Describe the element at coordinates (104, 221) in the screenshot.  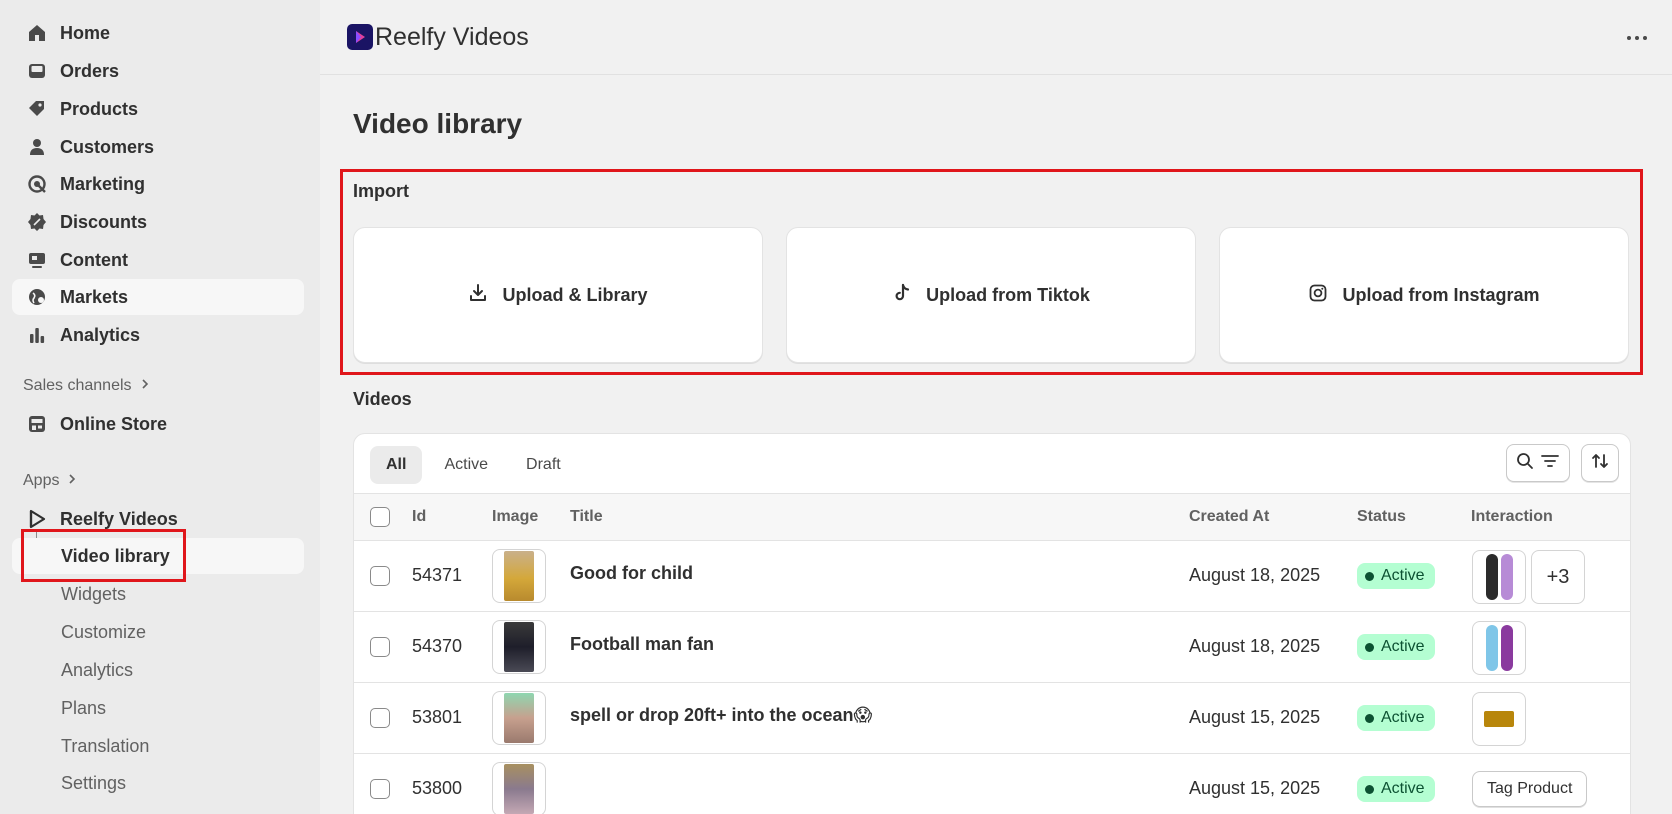
I see `sidebar-item-label: Discounts` at that location.